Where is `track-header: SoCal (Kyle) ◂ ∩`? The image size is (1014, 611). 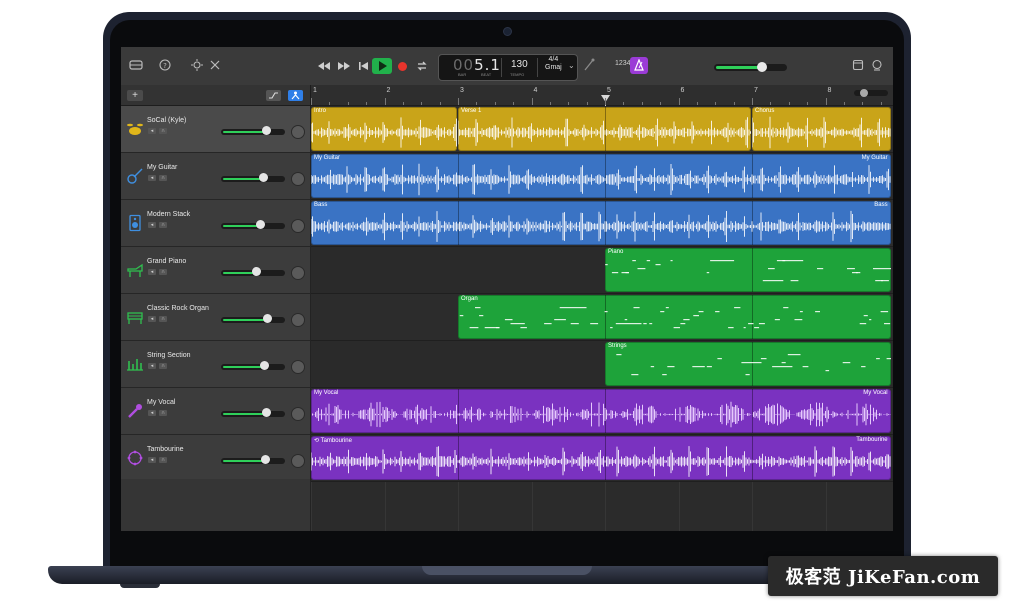
track-header: SoCal (Kyle) ◂ ∩ is located at coordinates (215, 129).